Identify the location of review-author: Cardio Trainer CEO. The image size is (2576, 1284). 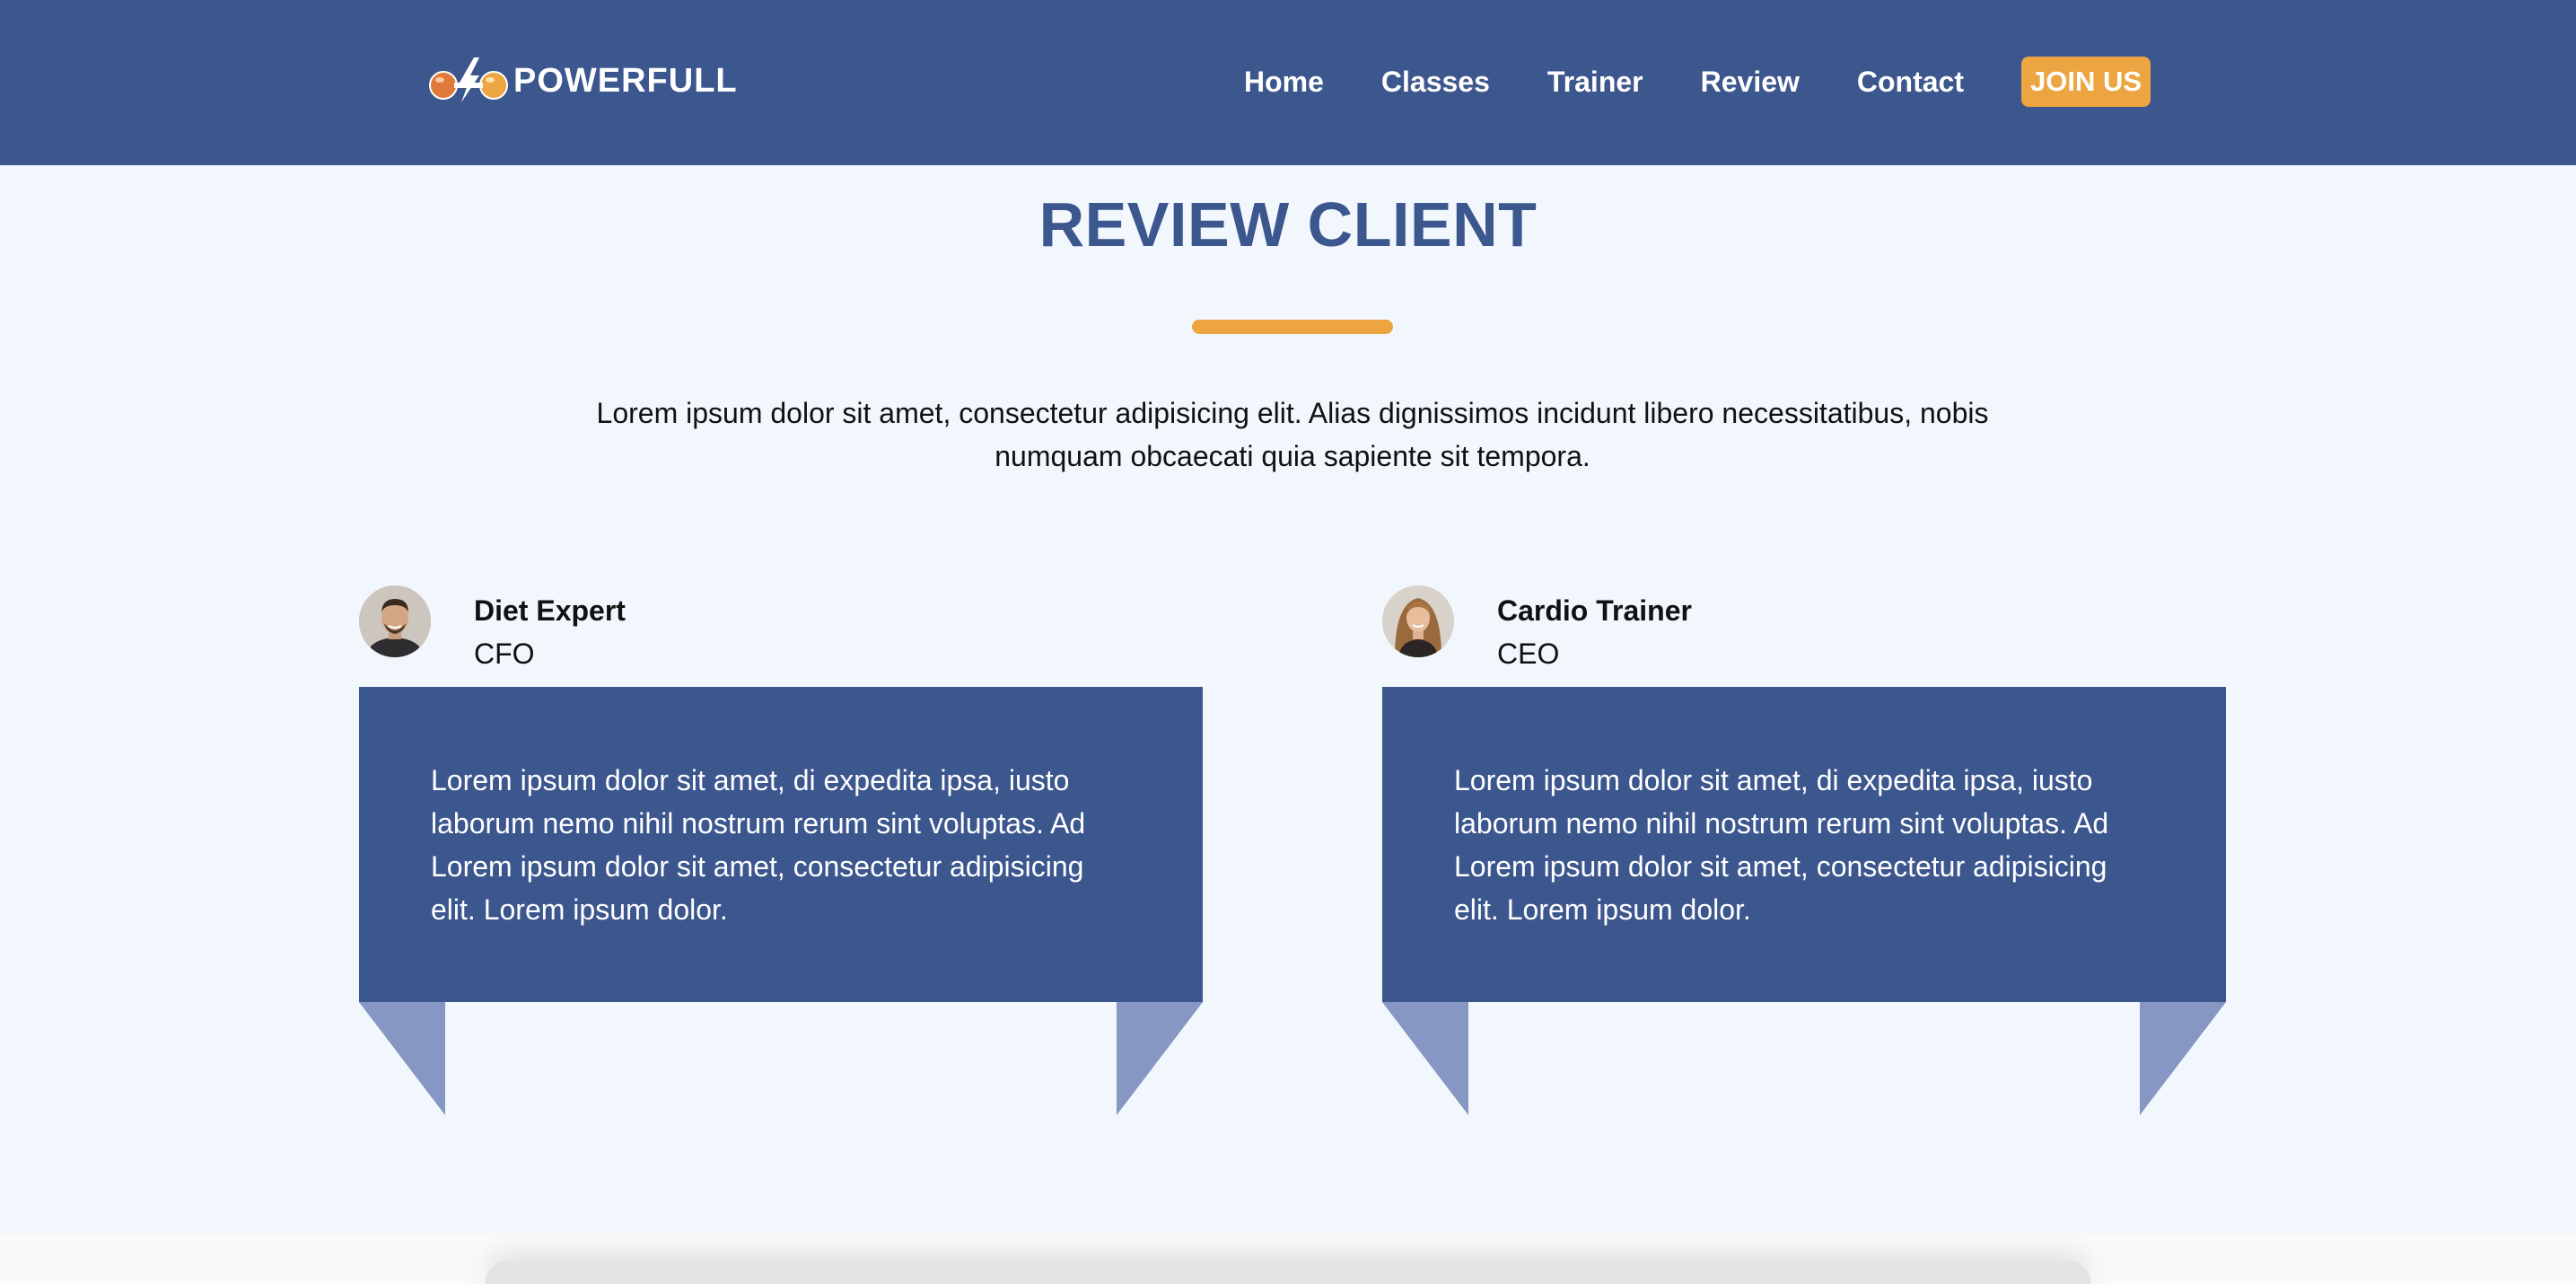
(1804, 636).